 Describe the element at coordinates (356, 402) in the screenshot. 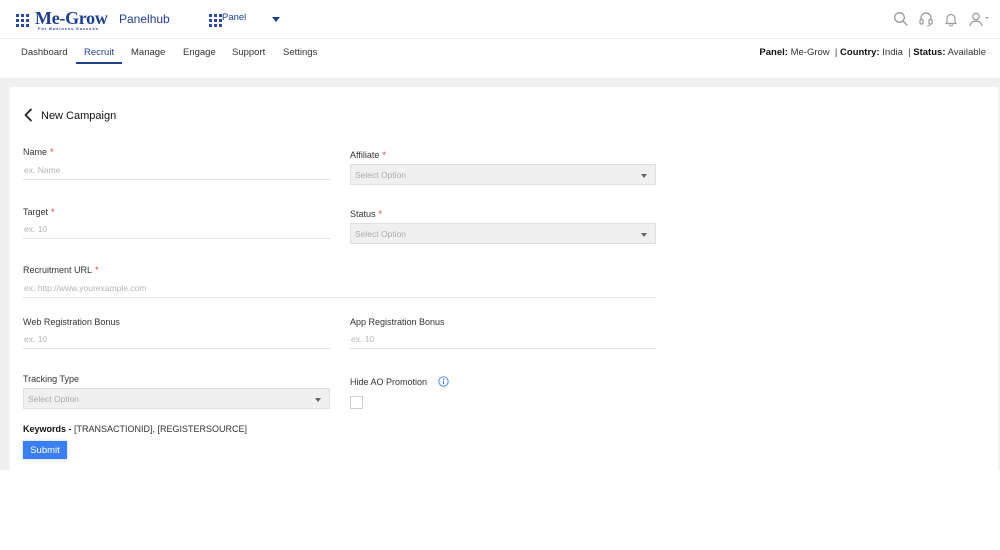

I see `hide-ao-checkbox` at that location.